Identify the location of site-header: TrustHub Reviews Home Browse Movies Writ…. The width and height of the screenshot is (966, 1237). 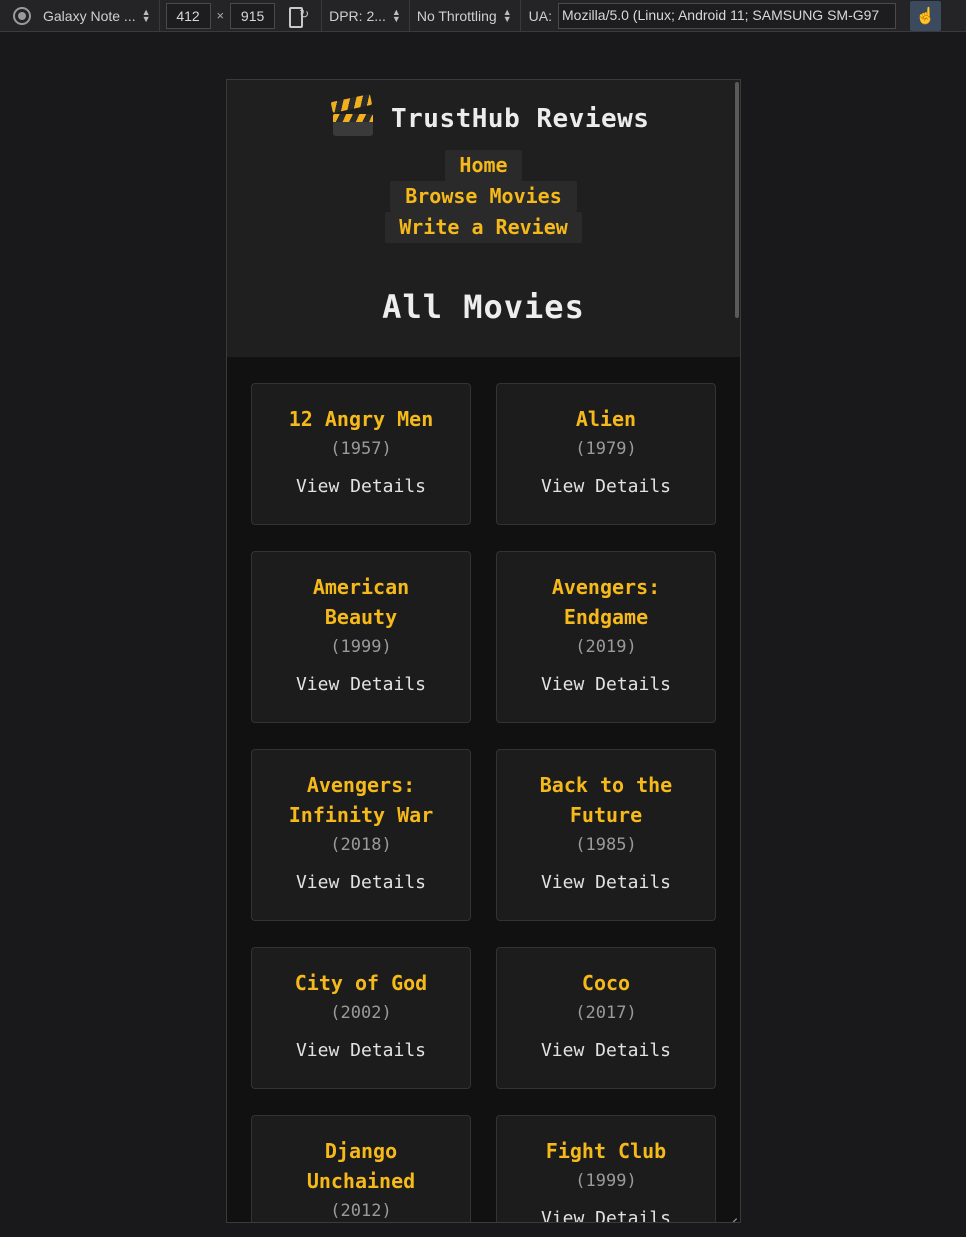
(483, 218).